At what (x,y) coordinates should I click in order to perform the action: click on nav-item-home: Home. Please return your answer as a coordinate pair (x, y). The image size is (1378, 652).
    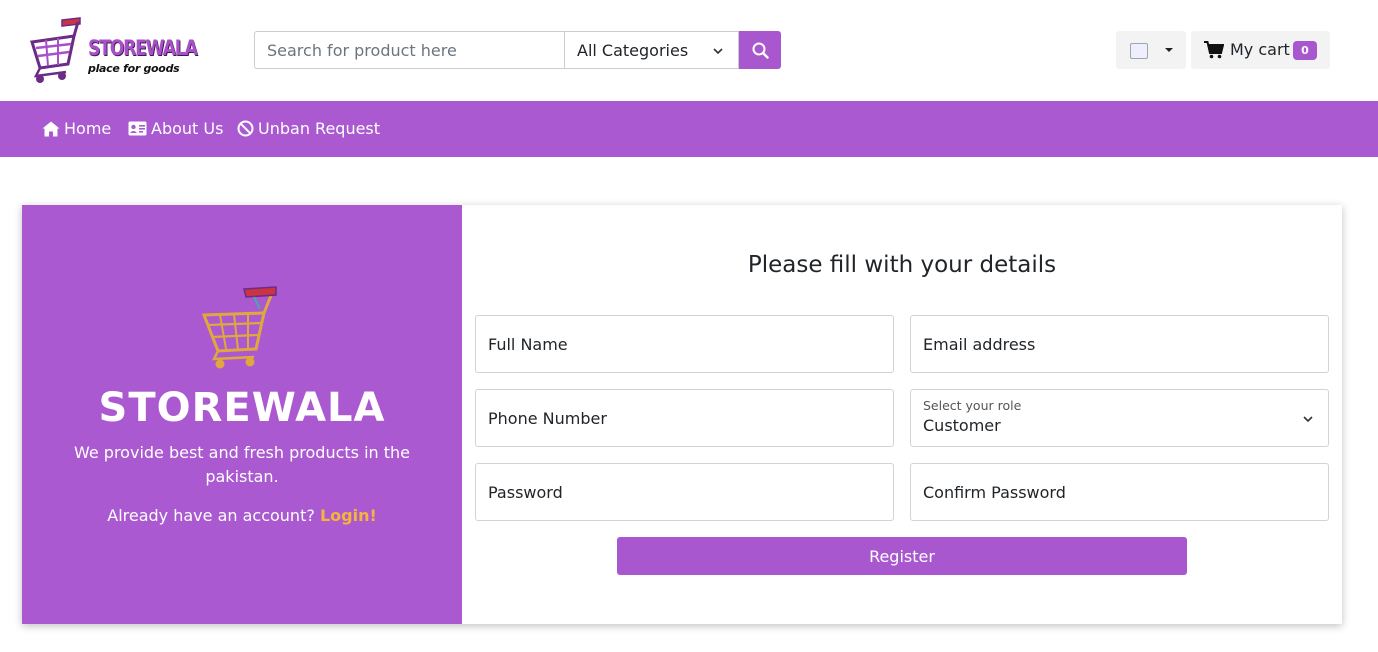
    Looking at the image, I should click on (76, 128).